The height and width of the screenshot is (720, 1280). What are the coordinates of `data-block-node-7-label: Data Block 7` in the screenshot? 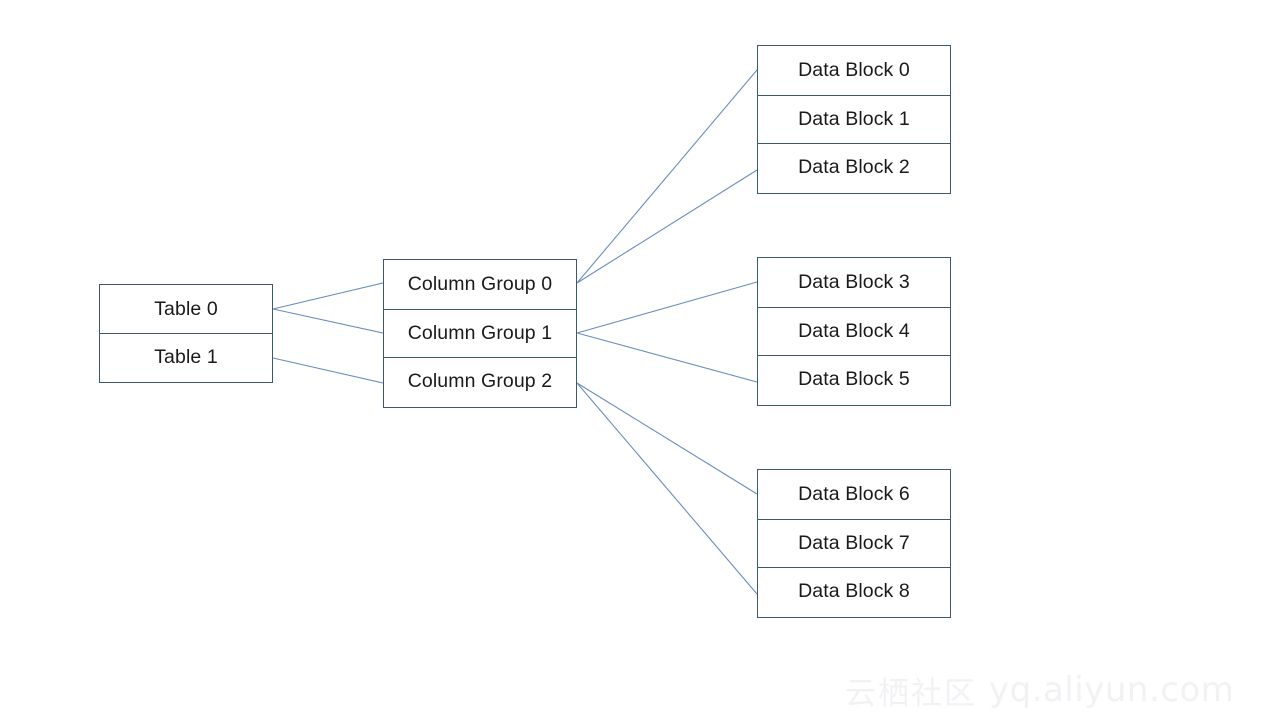 It's located at (854, 542).